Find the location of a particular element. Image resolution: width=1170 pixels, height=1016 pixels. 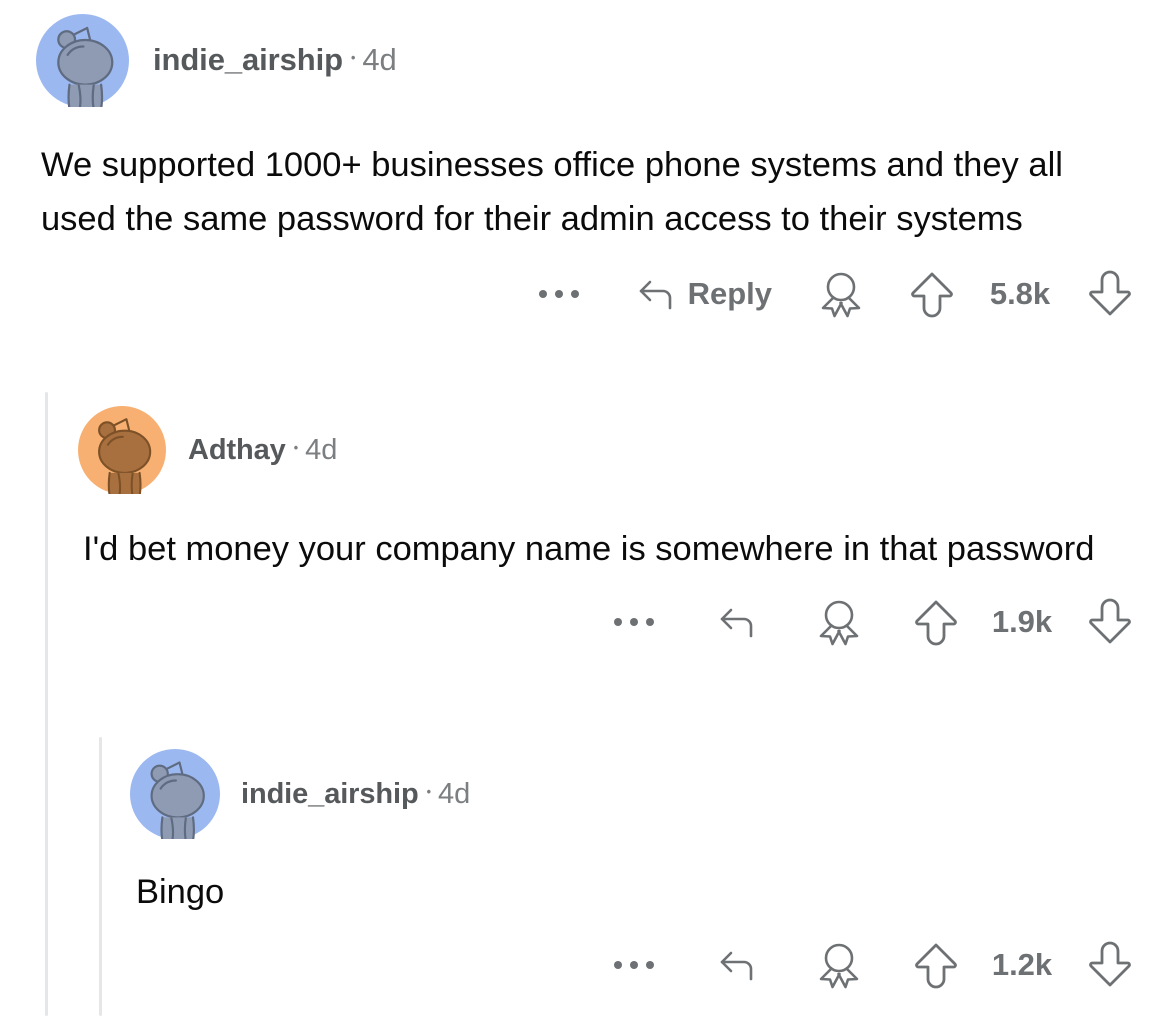

reply-label: Reply is located at coordinates (729, 293).